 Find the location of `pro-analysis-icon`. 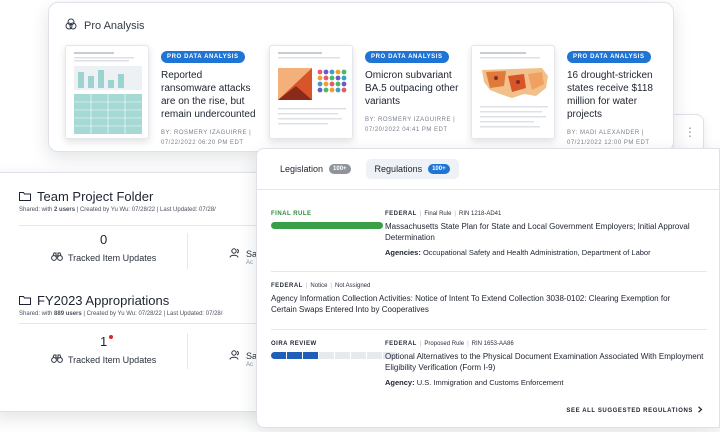

pro-analysis-icon is located at coordinates (71, 26).